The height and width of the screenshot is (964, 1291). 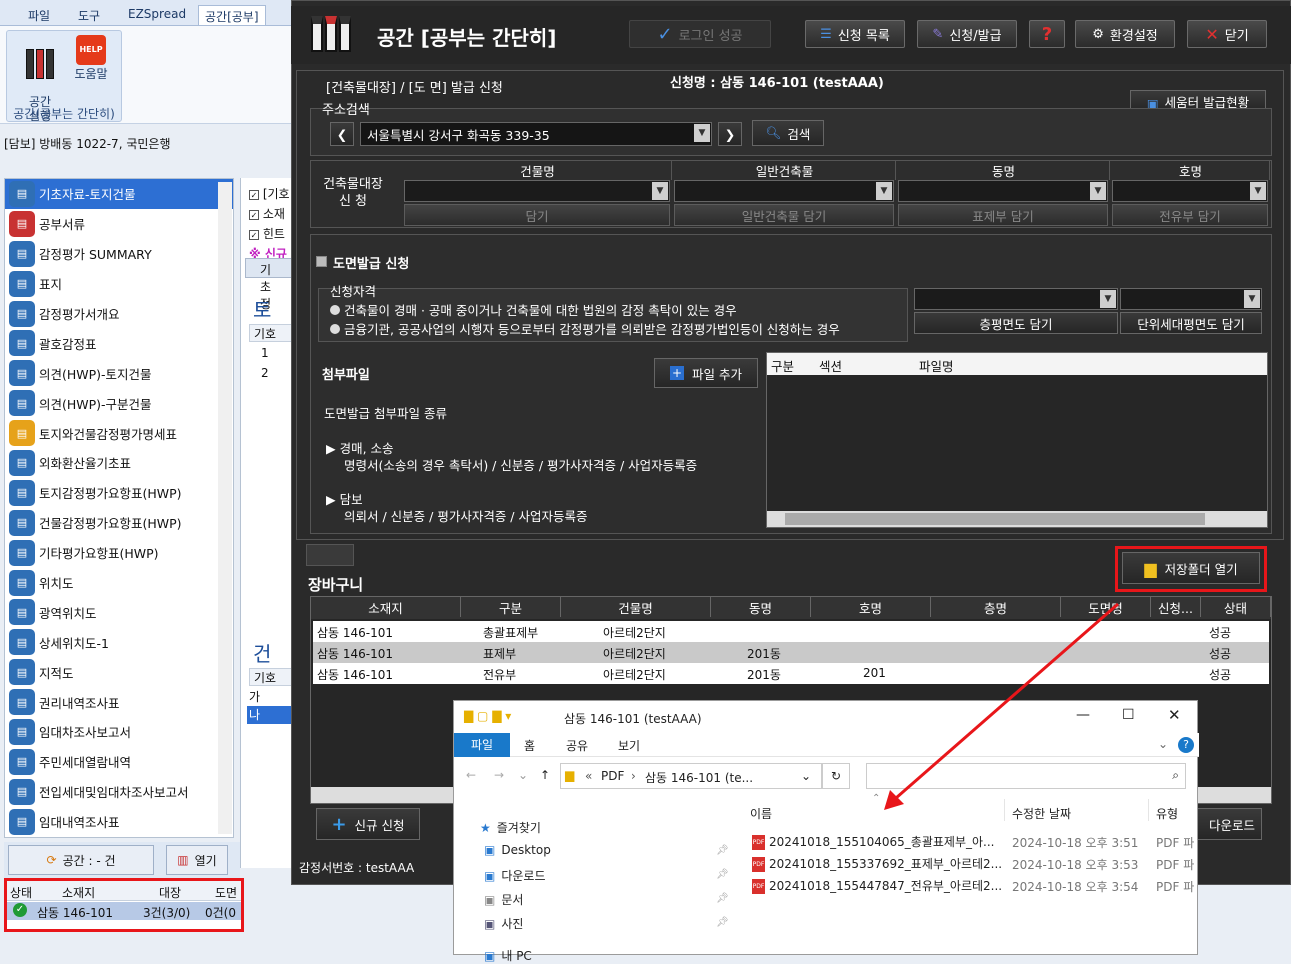 I want to click on arrow-annotation, so click(x=1001, y=706).